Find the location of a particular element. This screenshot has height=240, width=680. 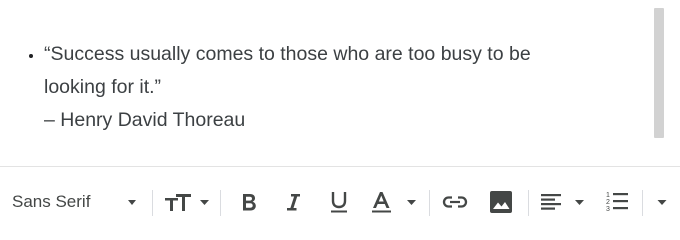

insert-image-button is located at coordinates (501, 202).